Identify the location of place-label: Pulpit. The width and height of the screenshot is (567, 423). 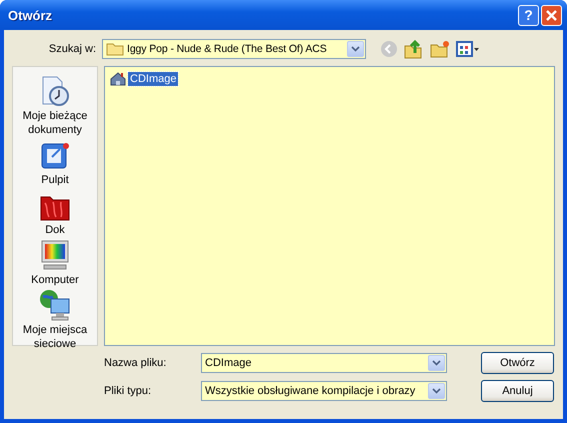
(55, 180).